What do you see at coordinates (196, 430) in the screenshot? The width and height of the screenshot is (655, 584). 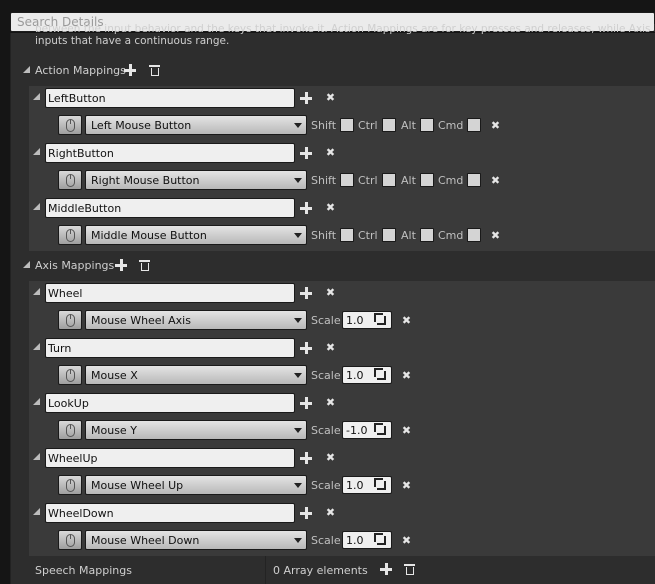 I see `axis-key-selector: Mouse Y` at bounding box center [196, 430].